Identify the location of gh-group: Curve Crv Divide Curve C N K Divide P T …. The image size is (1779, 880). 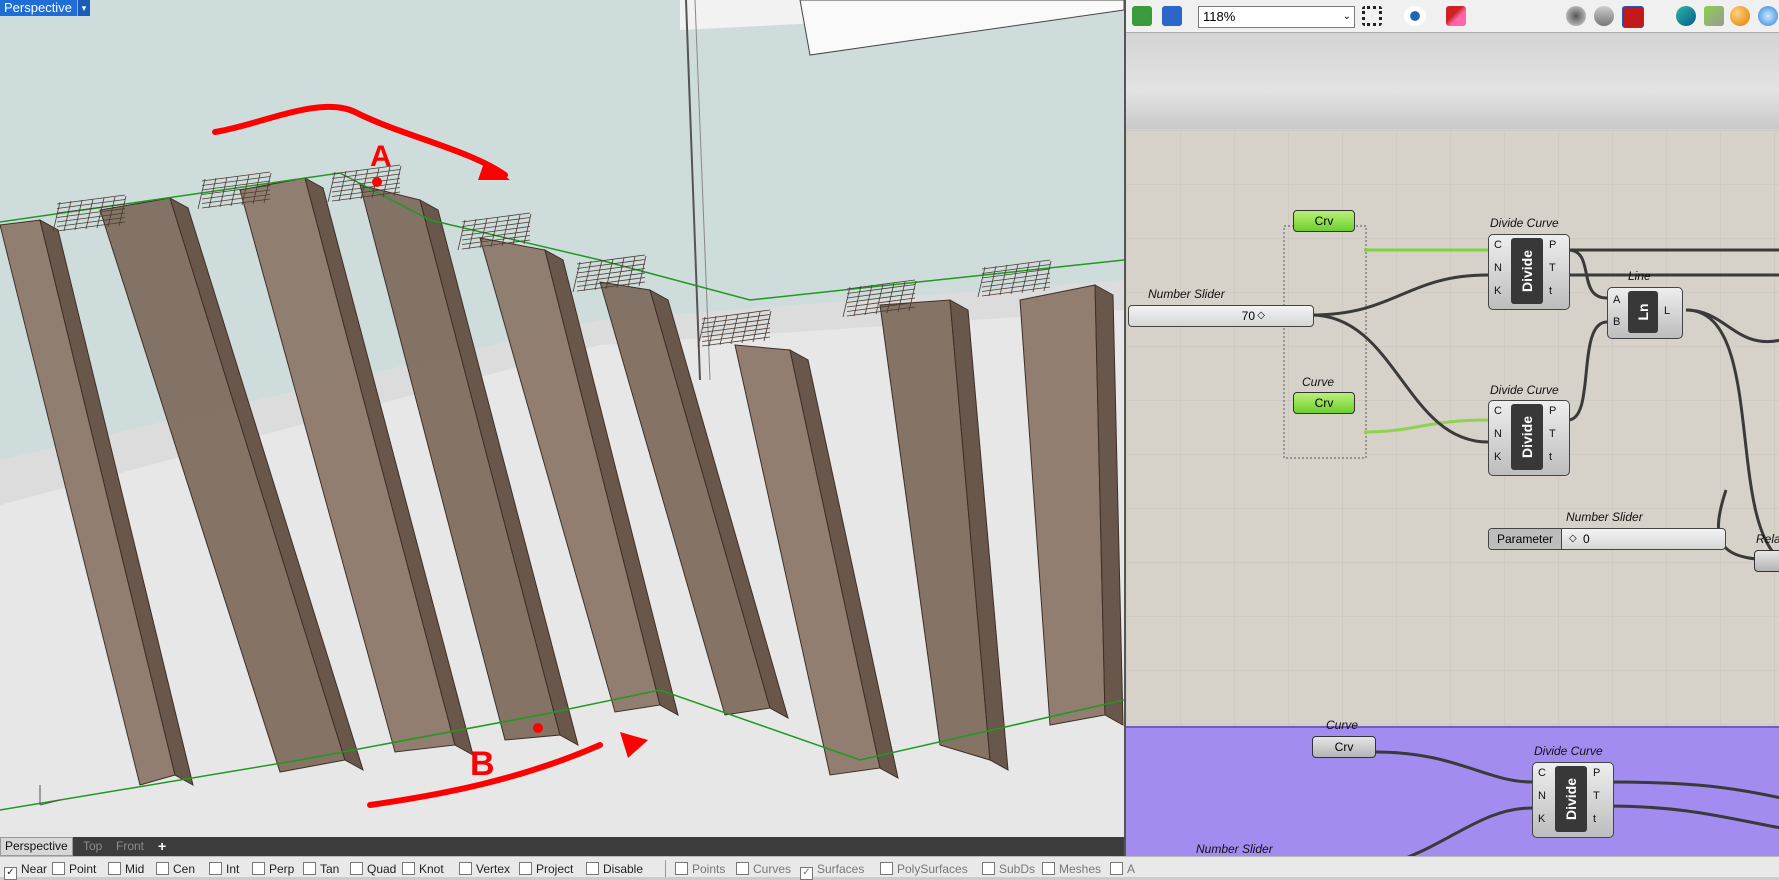
(1452, 787).